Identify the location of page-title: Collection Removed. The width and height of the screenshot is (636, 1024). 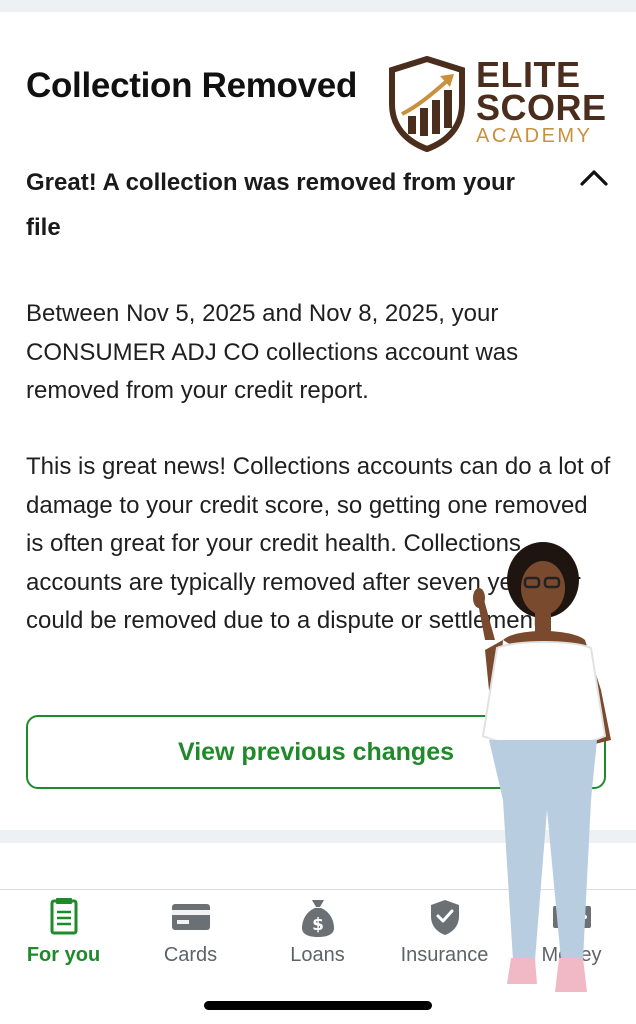
(192, 85).